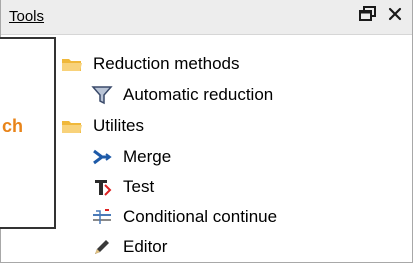  What do you see at coordinates (27, 16) in the screenshot?
I see `panel-title: Tools` at bounding box center [27, 16].